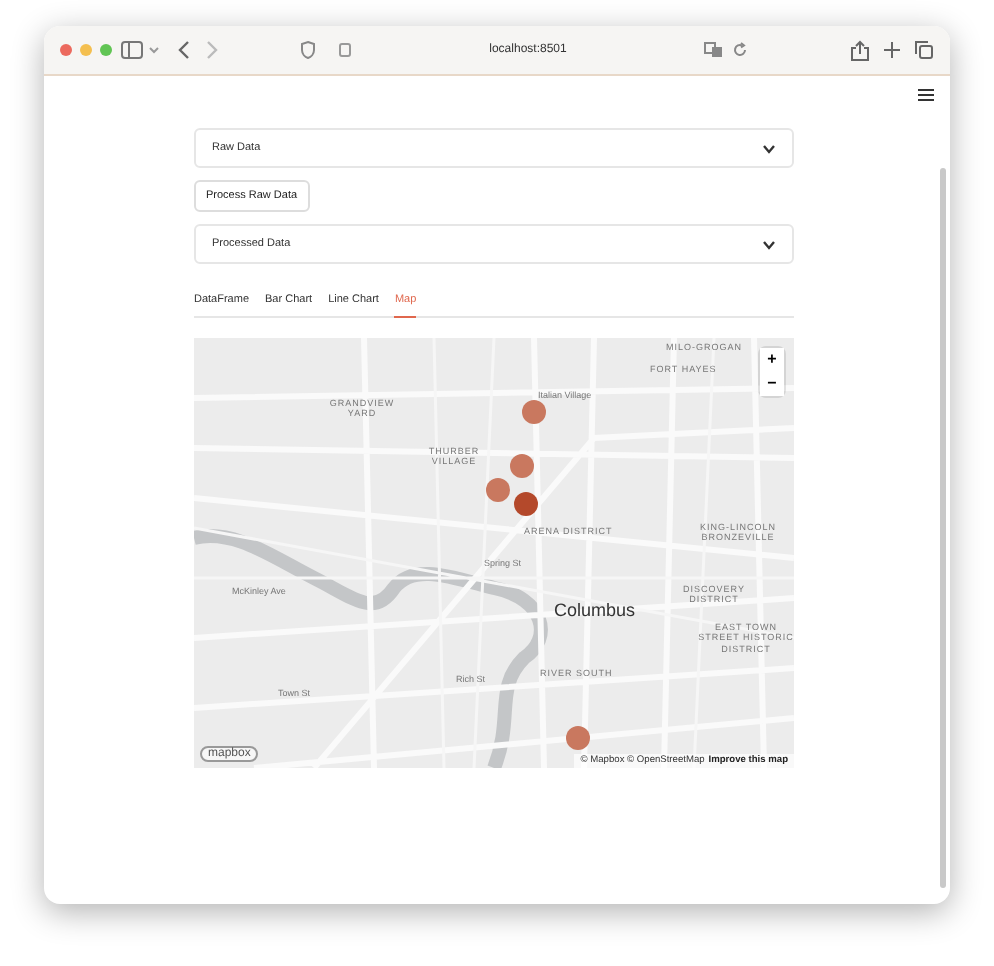  What do you see at coordinates (924, 50) in the screenshot?
I see `tabs-icon` at bounding box center [924, 50].